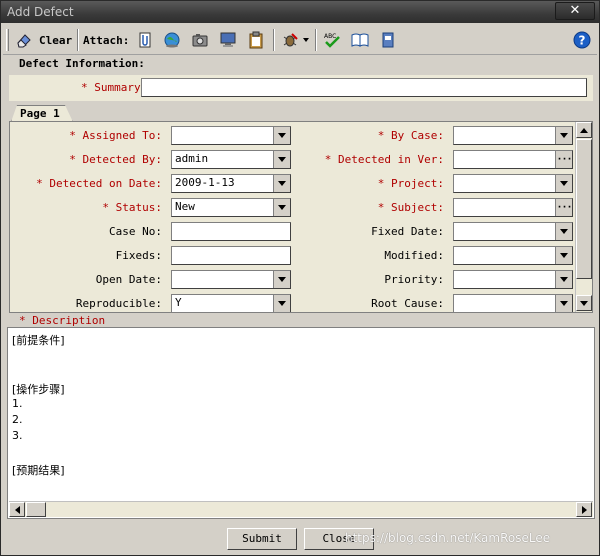 The width and height of the screenshot is (600, 556). Describe the element at coordinates (582, 40) in the screenshot. I see `help-button: ?` at that location.